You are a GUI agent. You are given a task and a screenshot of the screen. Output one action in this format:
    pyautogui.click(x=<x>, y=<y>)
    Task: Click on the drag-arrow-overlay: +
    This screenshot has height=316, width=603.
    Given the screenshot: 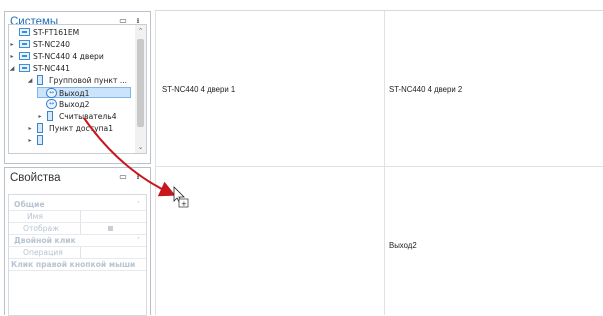 What is the action you would take?
    pyautogui.click(x=136, y=162)
    